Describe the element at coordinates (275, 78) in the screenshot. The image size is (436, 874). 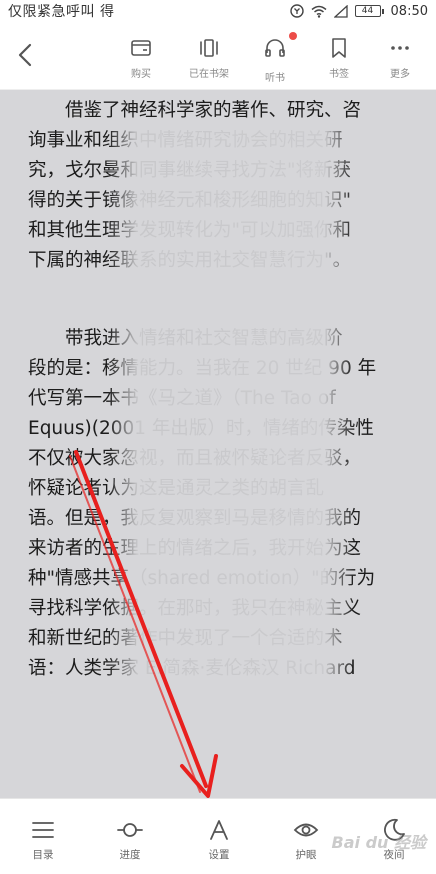
I see `listen-label: 听书` at that location.